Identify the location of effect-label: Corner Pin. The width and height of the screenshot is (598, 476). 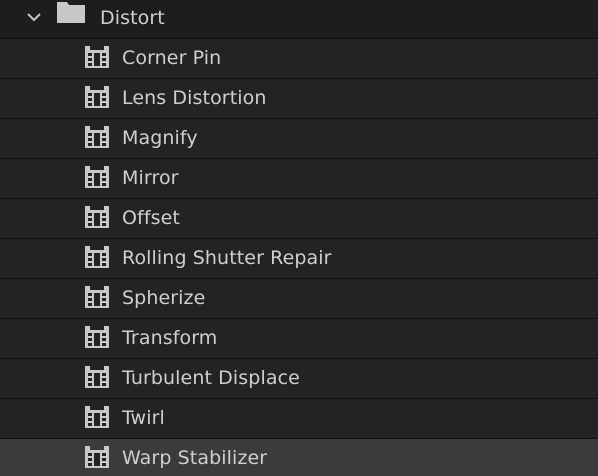
(172, 58).